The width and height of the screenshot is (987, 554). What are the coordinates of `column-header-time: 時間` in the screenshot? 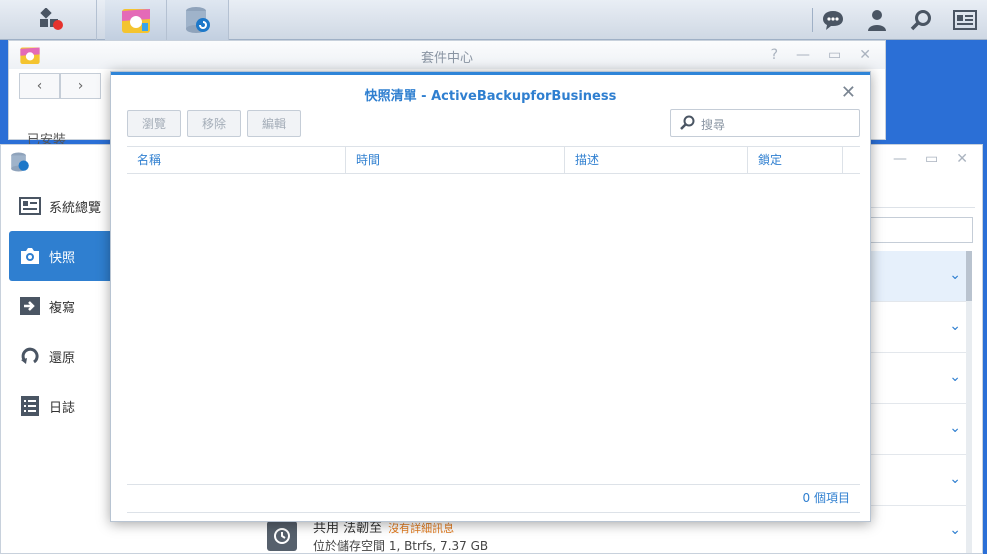 It's located at (455, 160).